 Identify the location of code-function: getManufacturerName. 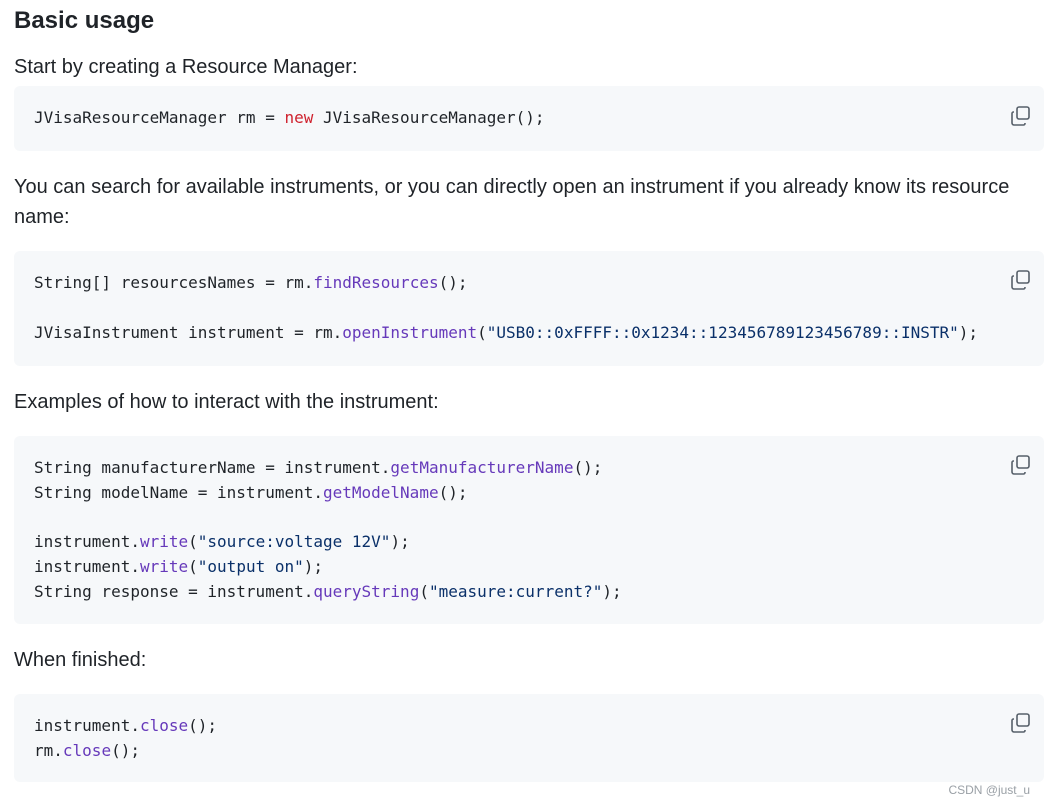
(482, 467).